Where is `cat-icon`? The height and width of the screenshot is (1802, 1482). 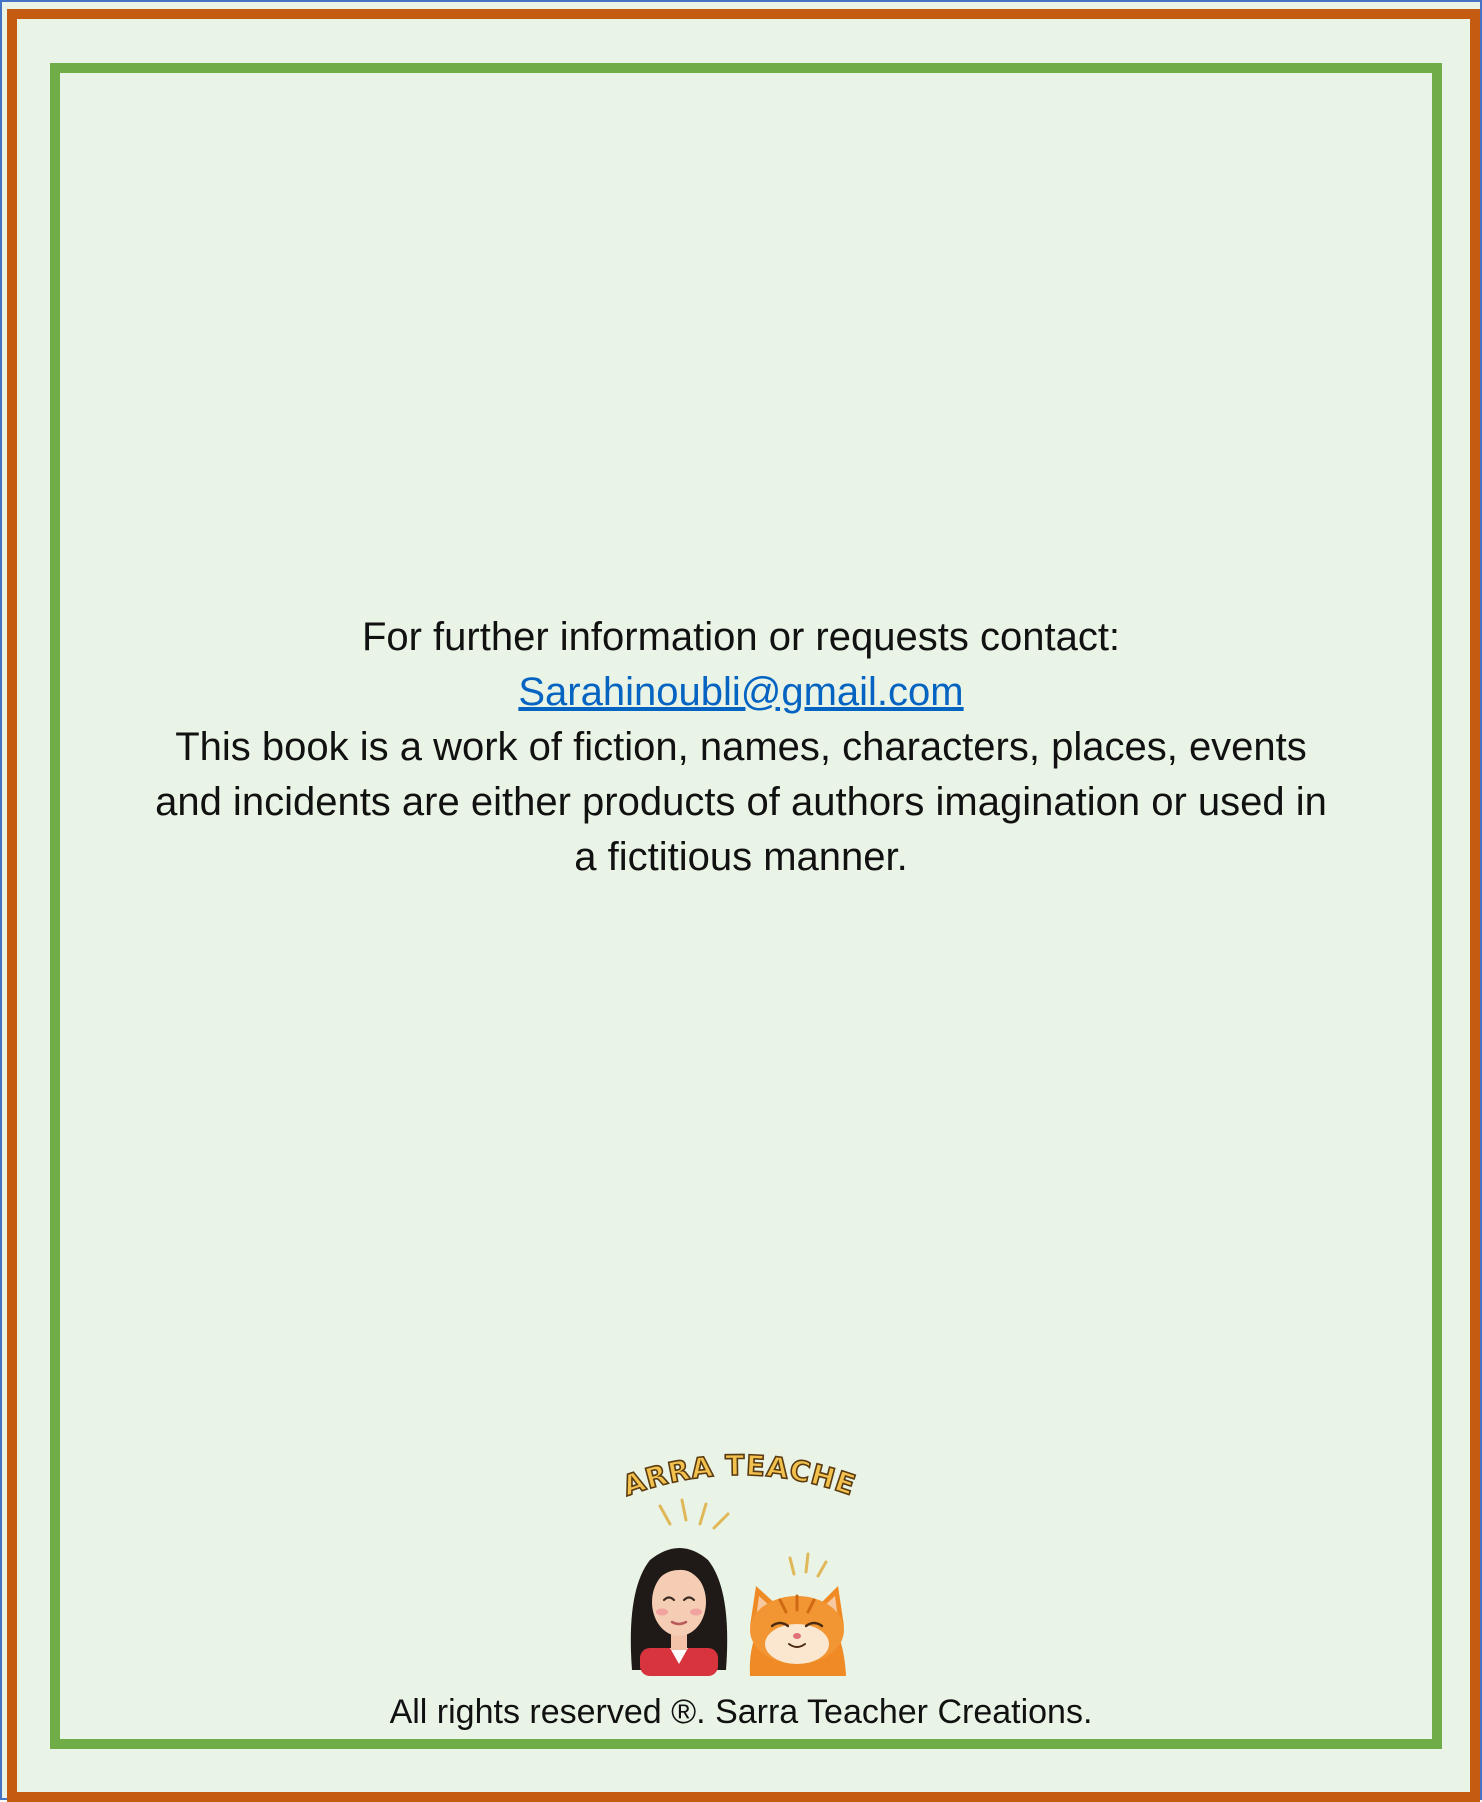
cat-icon is located at coordinates (797, 1631).